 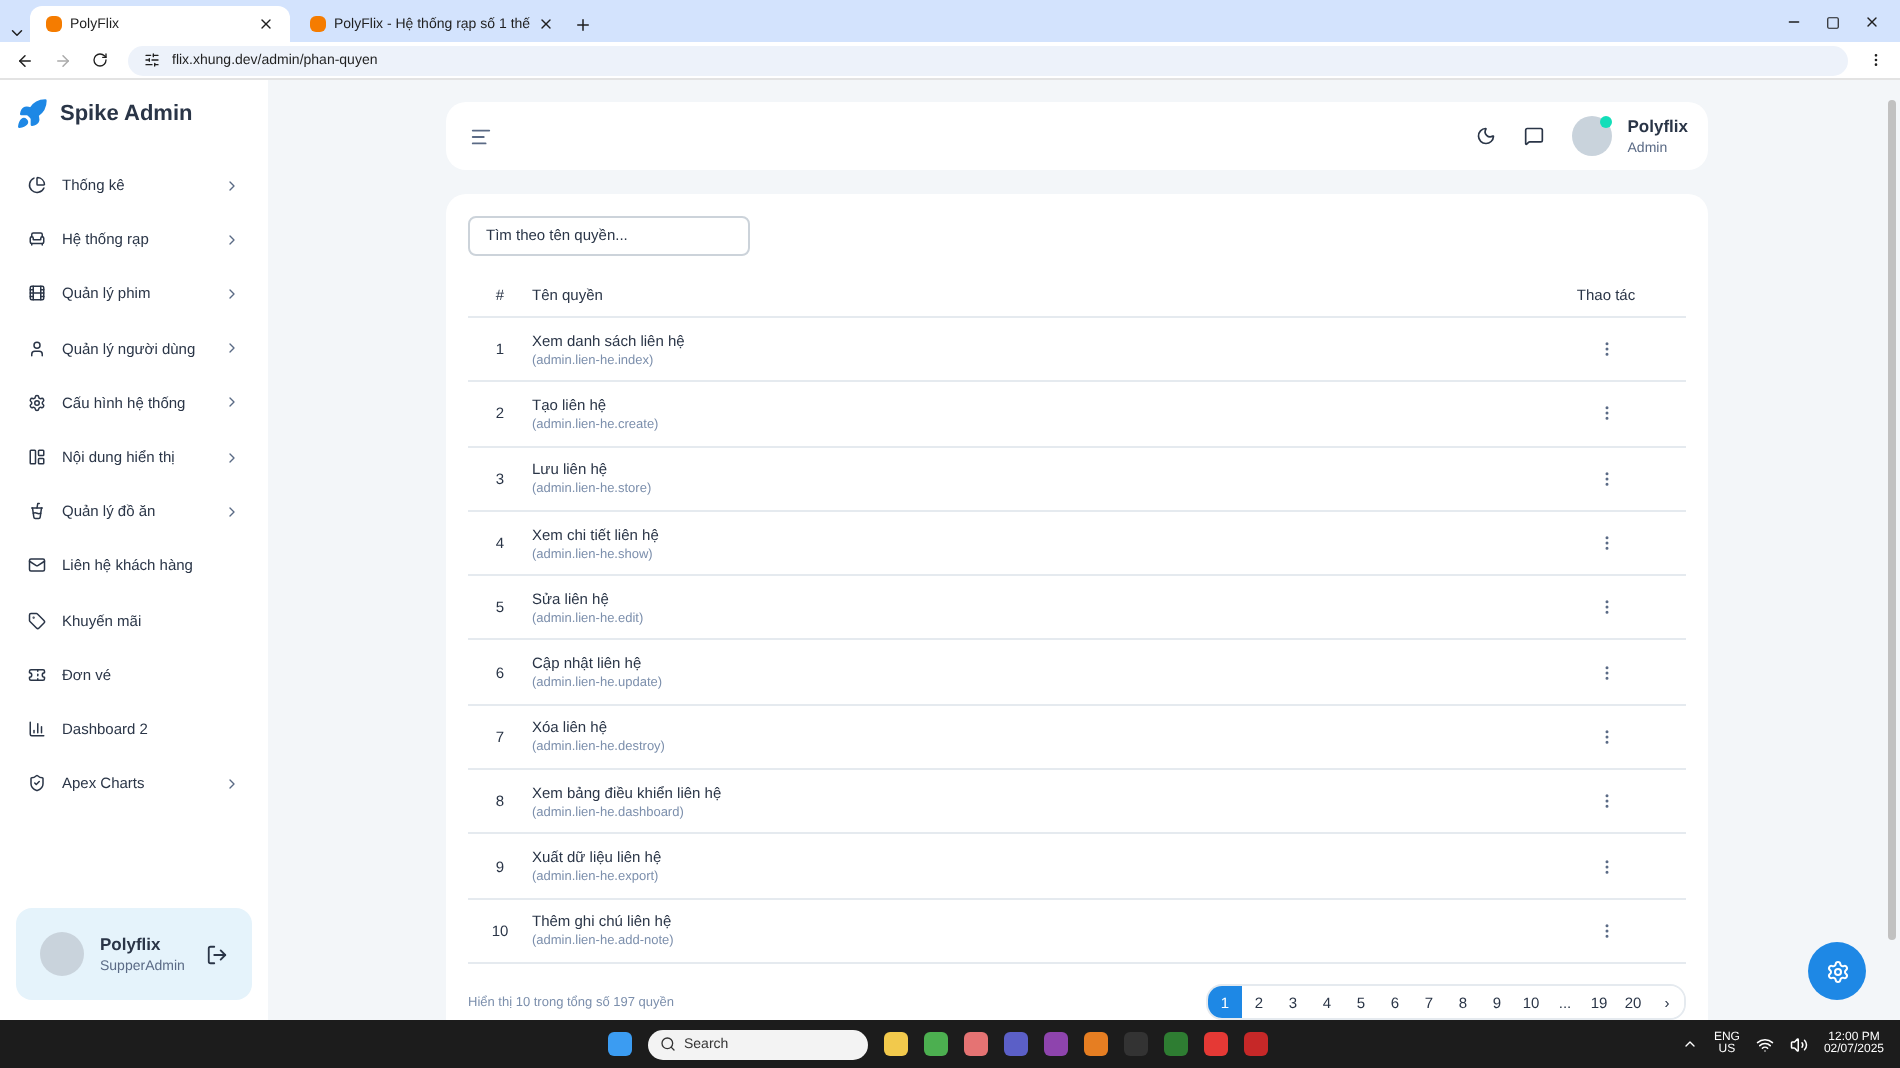 I want to click on back-icon, so click(x=25, y=60).